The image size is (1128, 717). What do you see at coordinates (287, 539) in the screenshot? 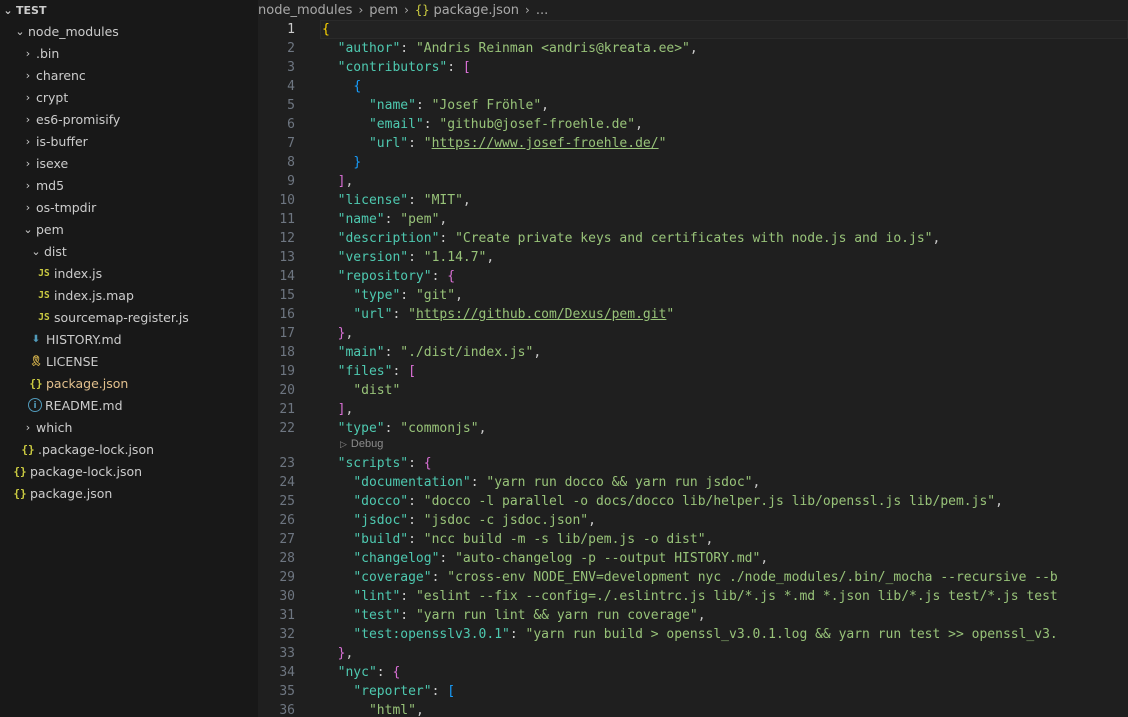
I see `line-number: 27` at bounding box center [287, 539].